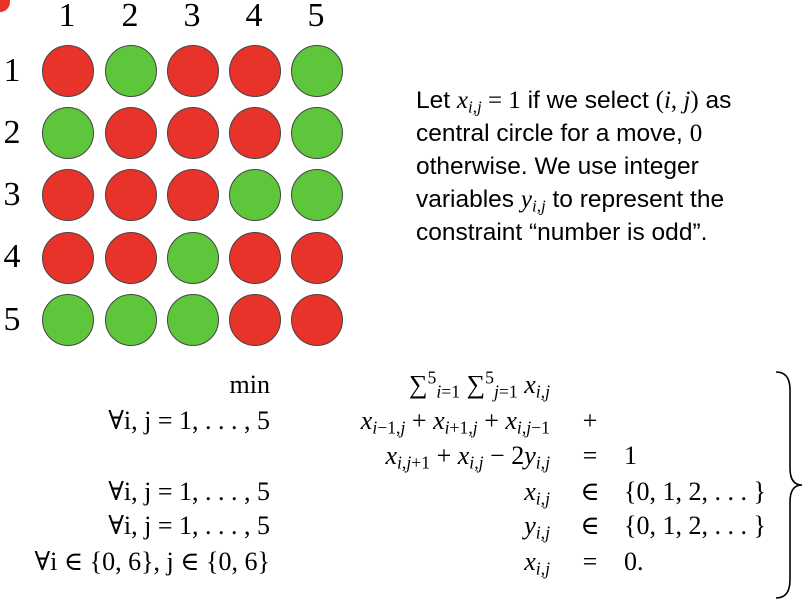 The width and height of the screenshot is (810, 602). Describe the element at coordinates (67, 17) in the screenshot. I see `column-label: 1` at that location.